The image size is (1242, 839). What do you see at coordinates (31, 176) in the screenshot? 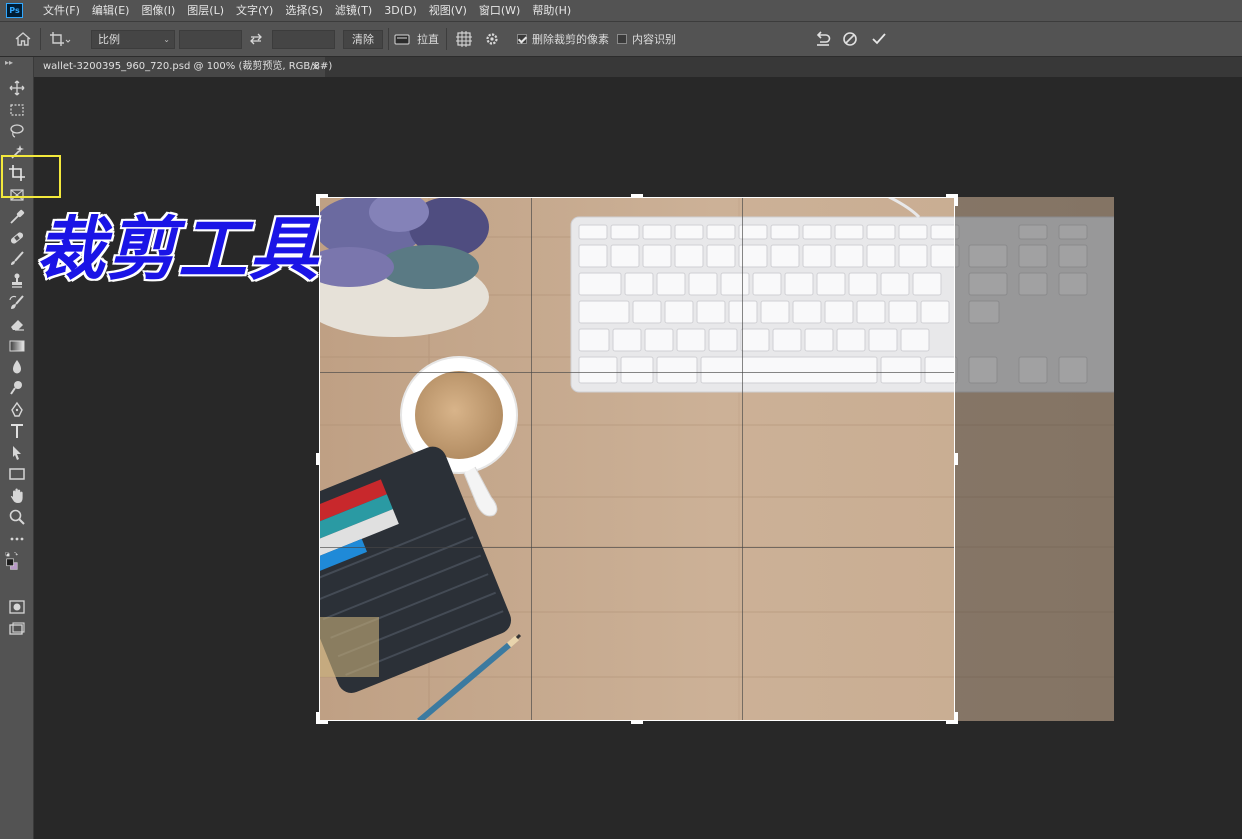
I see `crop-tool-highlight` at bounding box center [31, 176].